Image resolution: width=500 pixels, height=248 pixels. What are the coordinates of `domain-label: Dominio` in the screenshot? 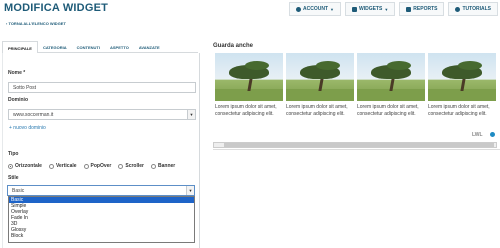 It's located at (18, 100).